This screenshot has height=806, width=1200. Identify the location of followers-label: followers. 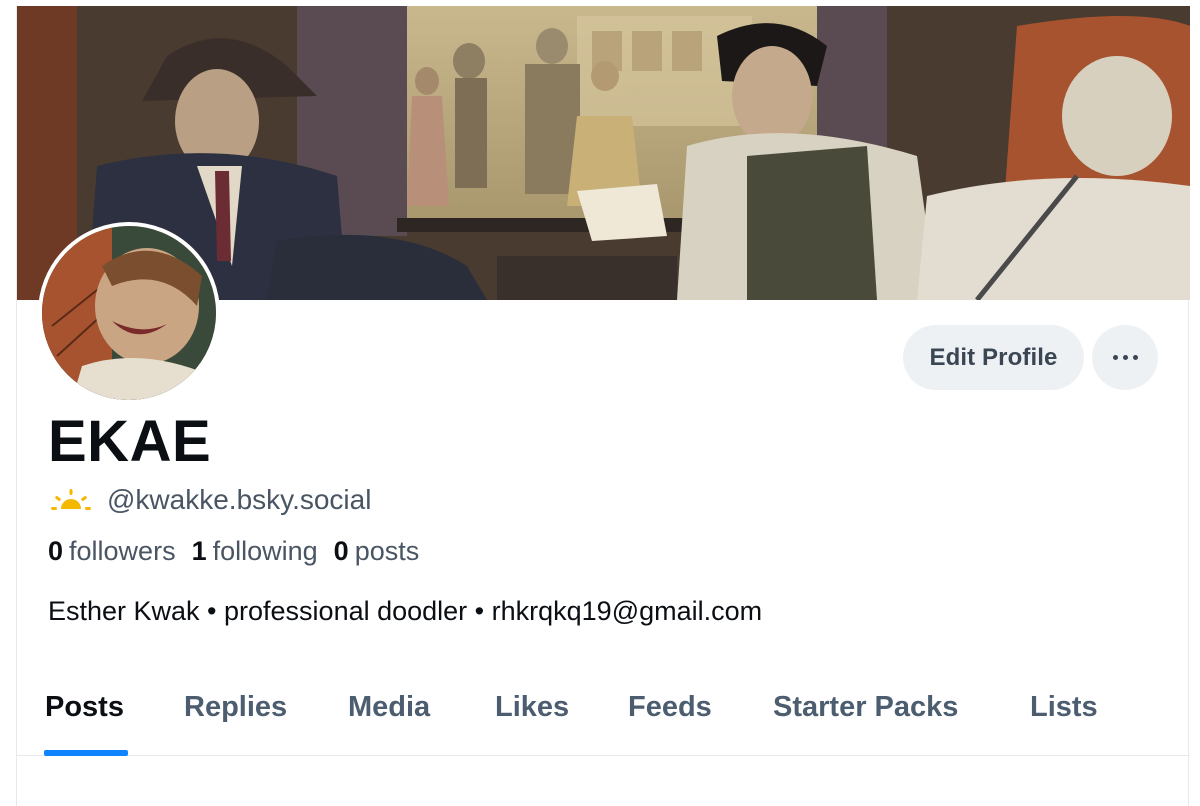
(122, 551).